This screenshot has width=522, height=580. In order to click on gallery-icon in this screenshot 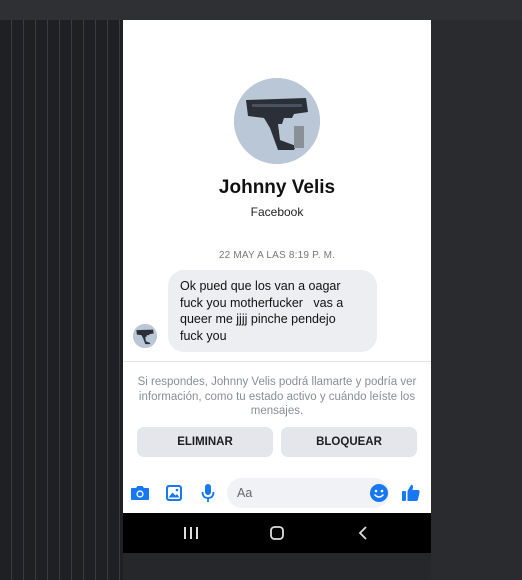, I will do `click(174, 493)`.